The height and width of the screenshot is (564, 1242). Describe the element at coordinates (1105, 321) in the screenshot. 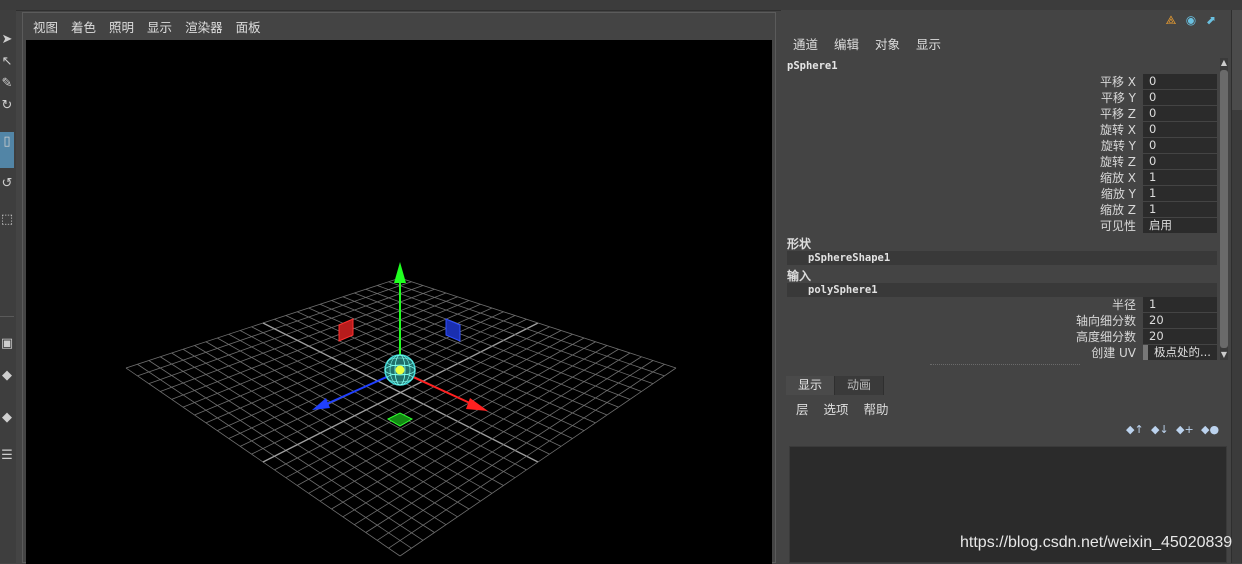

I see `attr-label: 轴向细分数` at that location.